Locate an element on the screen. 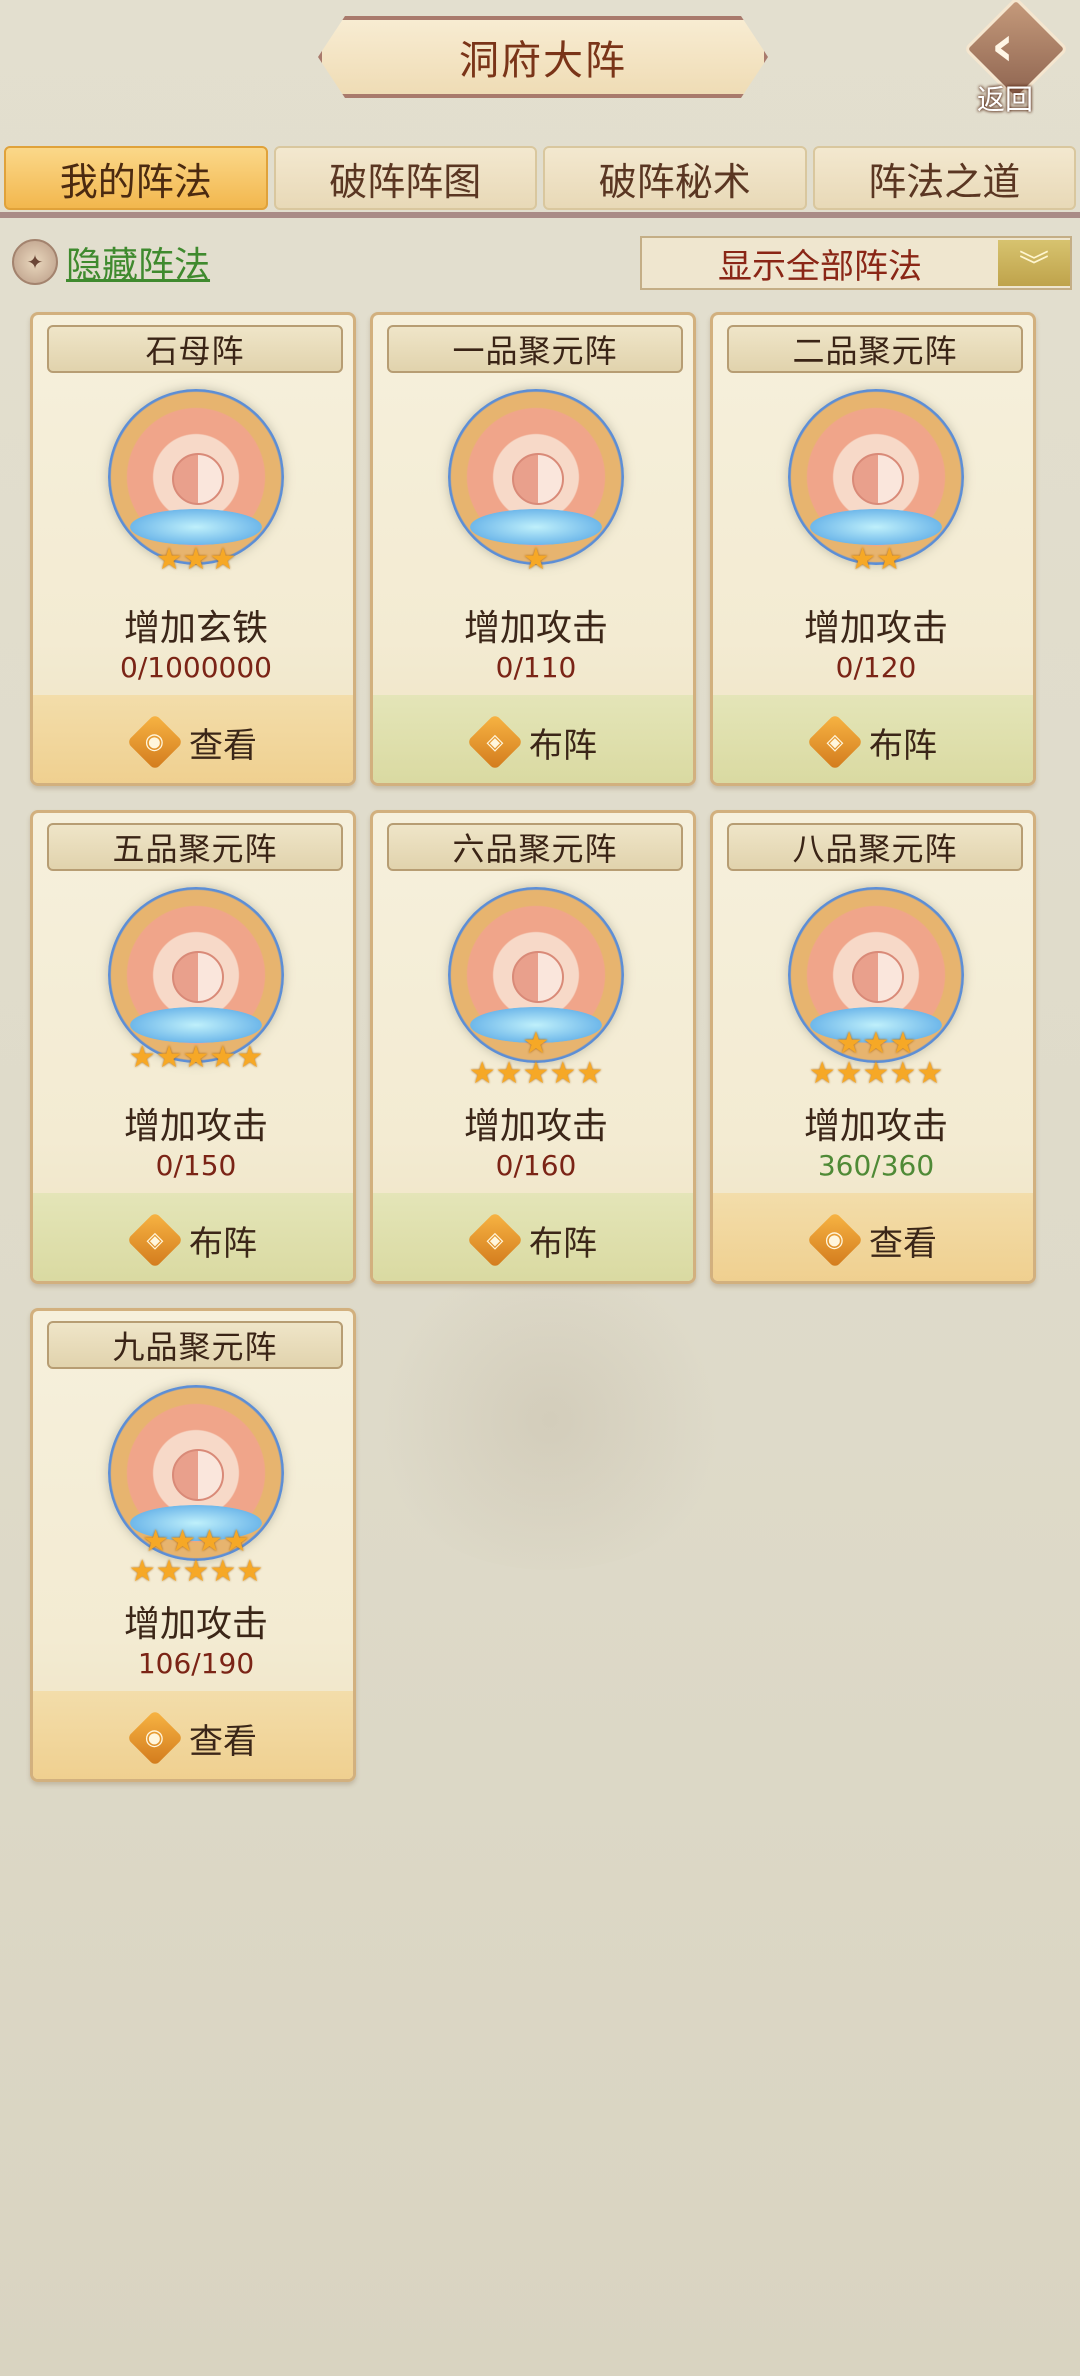  star-rating: ★★★ is located at coordinates (196, 559).